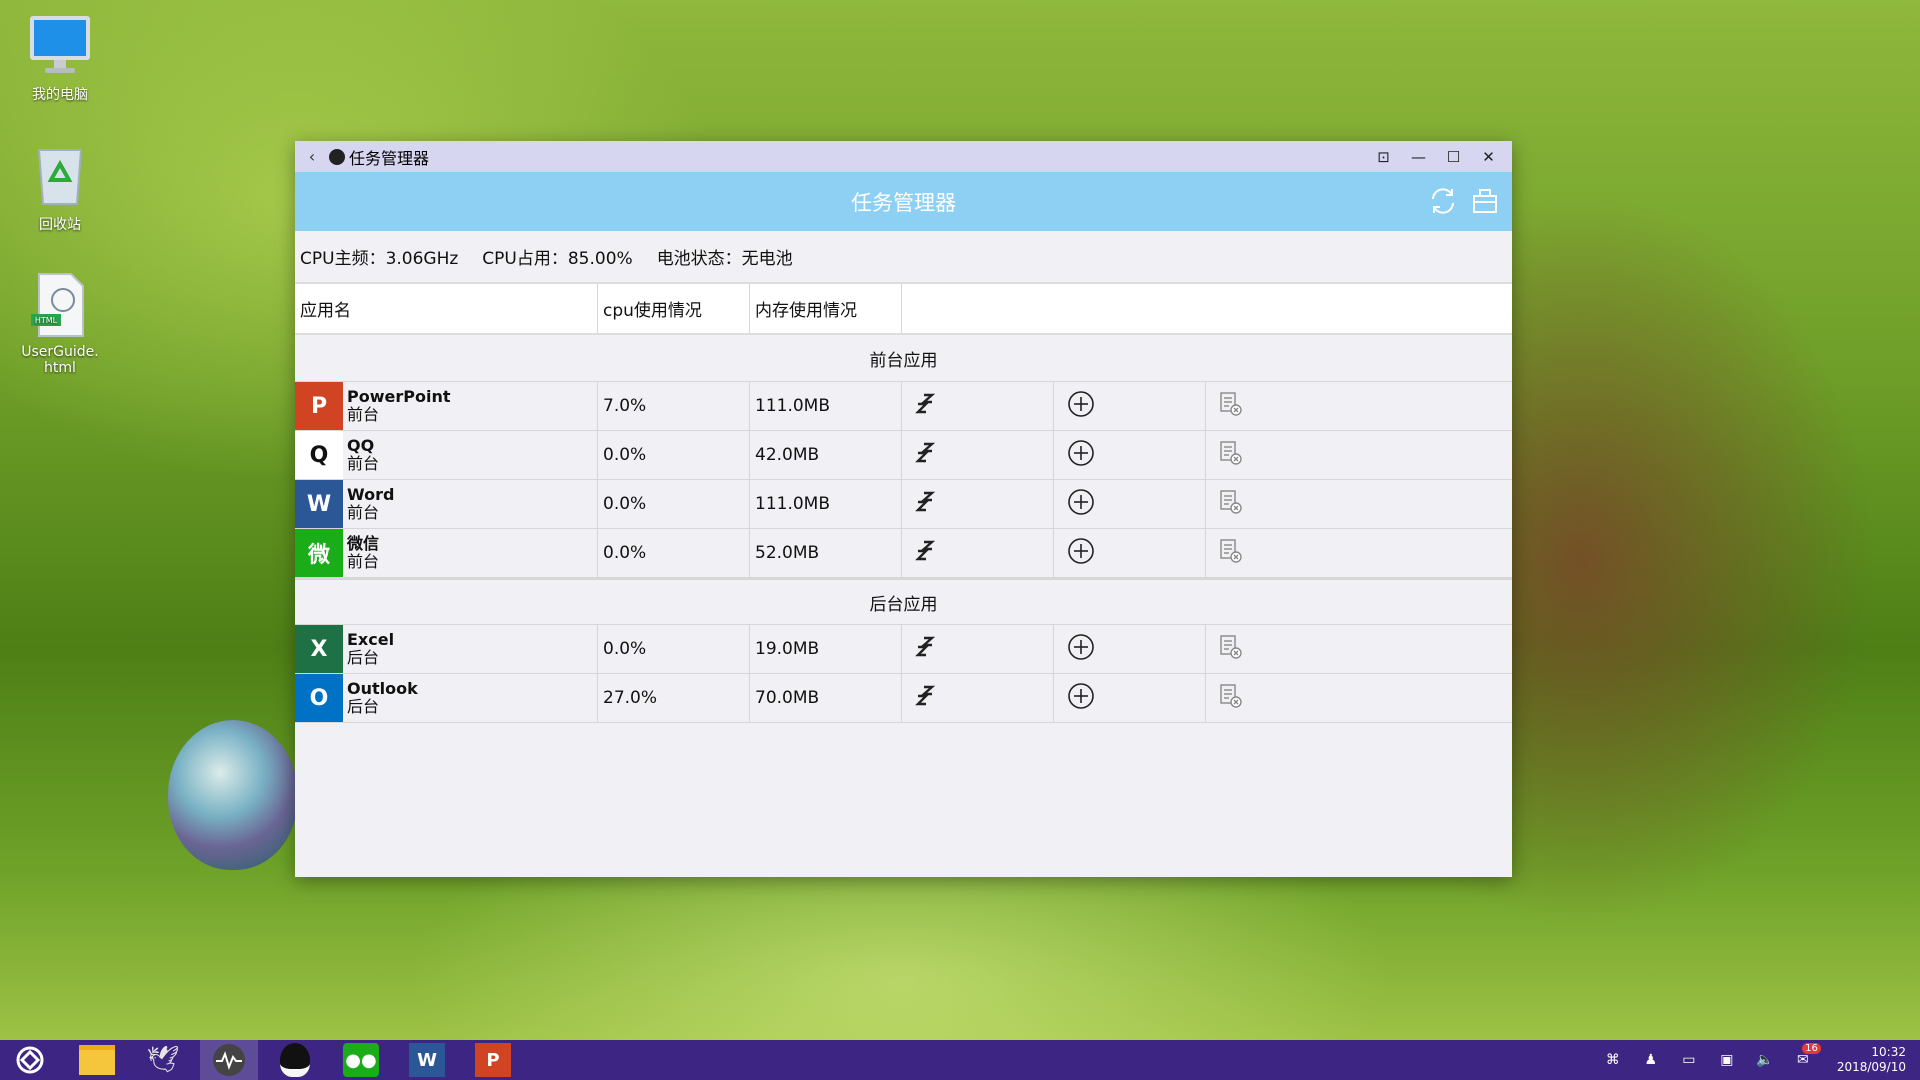 The height and width of the screenshot is (1080, 1920). I want to click on table-row: 微微信 前台 0.0% 52.0MB, so click(903, 553).